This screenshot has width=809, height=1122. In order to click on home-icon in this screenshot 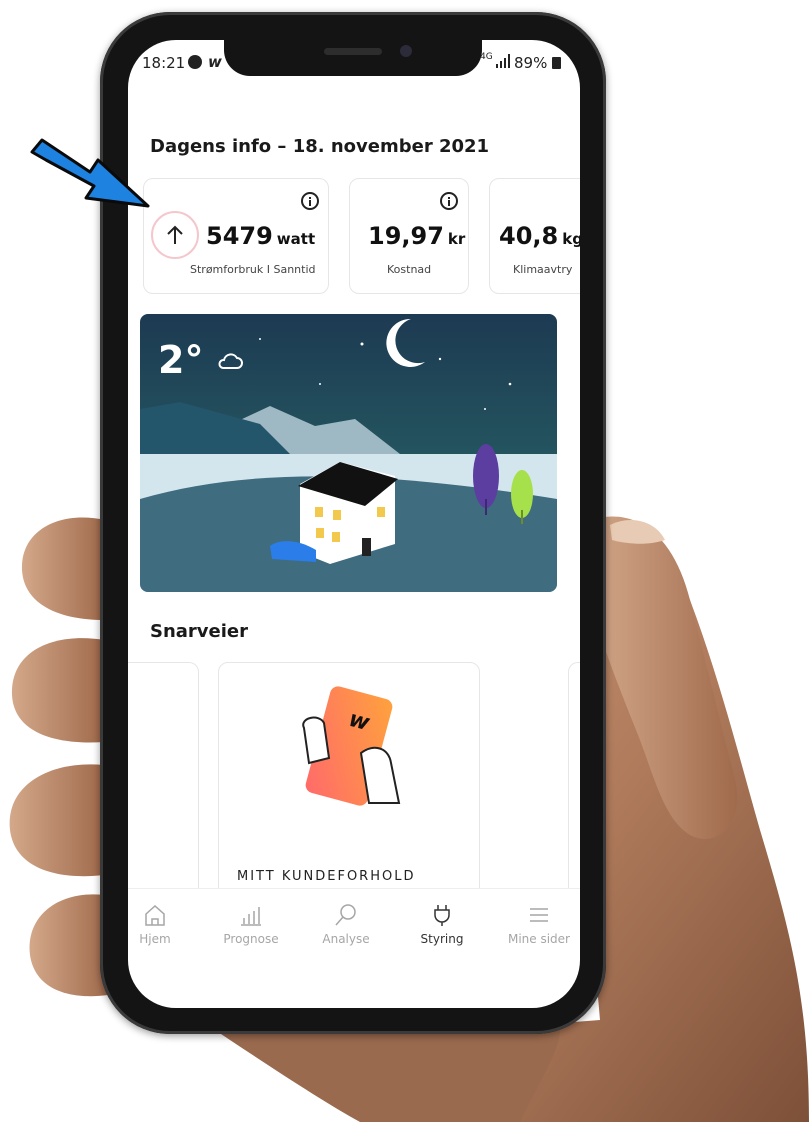, I will do `click(155, 915)`.